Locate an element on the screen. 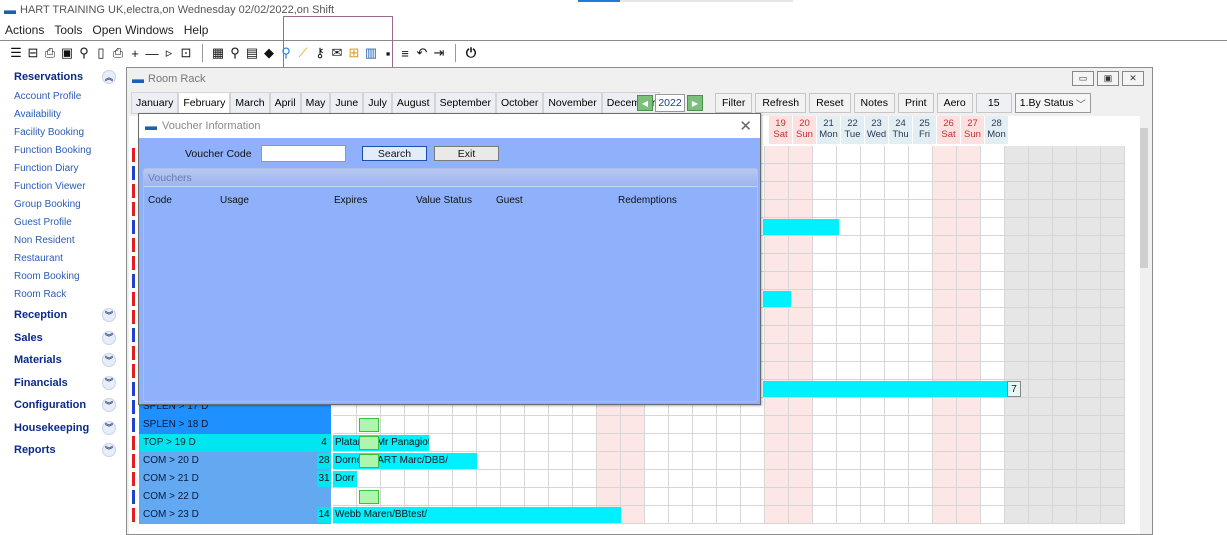 Image resolution: width=1227 pixels, height=535 pixels. tab-october: October is located at coordinates (519, 103).